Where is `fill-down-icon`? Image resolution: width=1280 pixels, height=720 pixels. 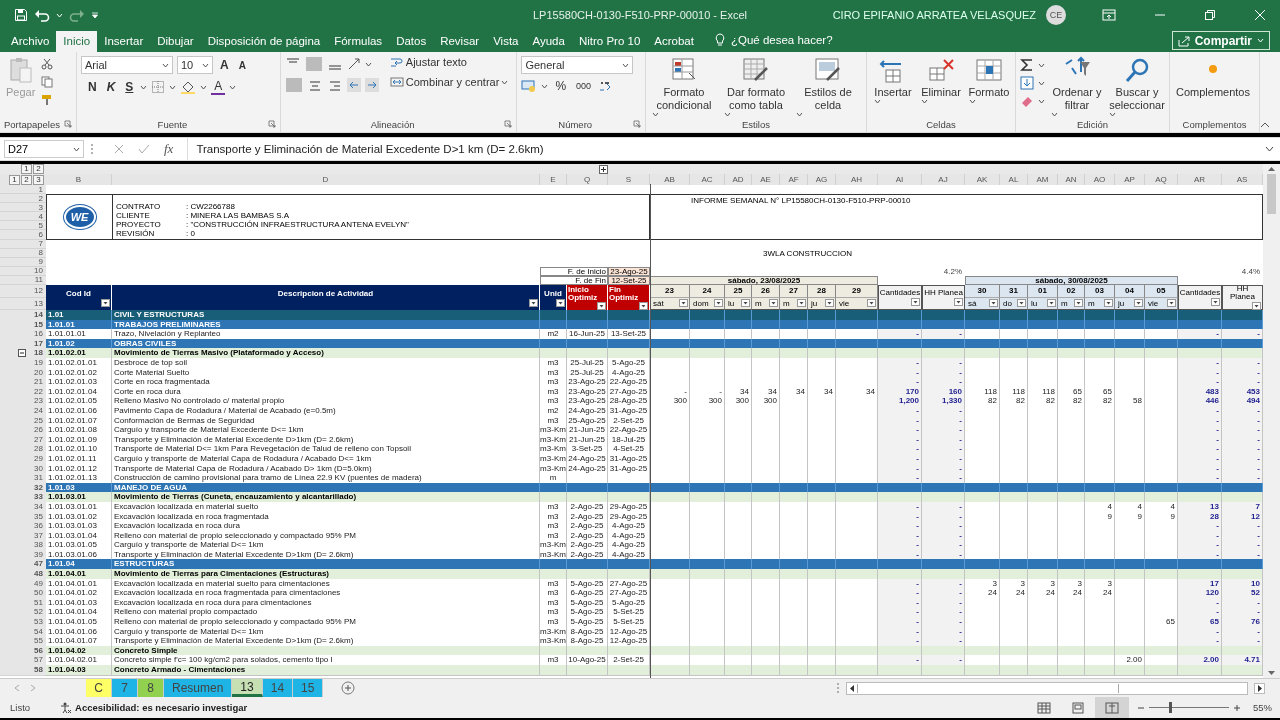 fill-down-icon is located at coordinates (1027, 83).